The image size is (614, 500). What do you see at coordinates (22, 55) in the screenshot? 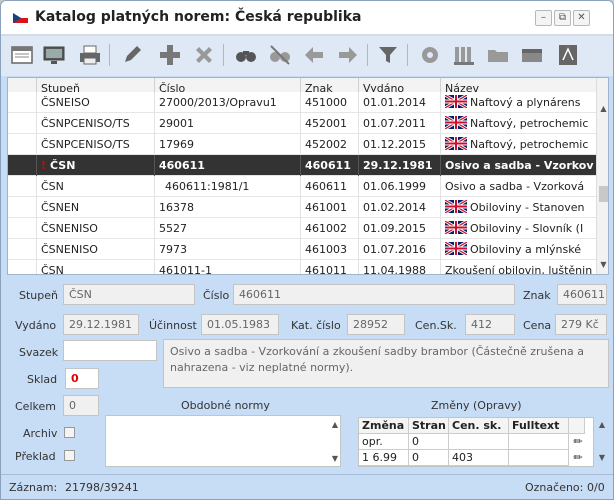
I see `window-icon` at bounding box center [22, 55].